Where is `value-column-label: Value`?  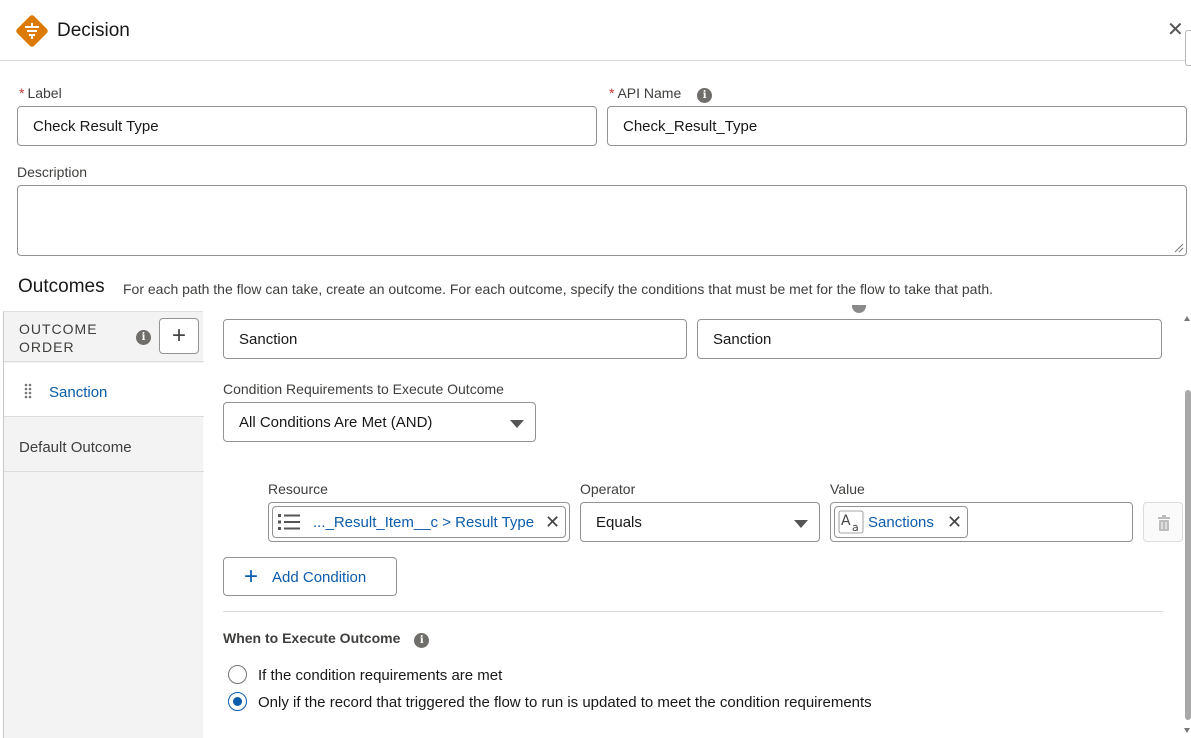 value-column-label: Value is located at coordinates (847, 489).